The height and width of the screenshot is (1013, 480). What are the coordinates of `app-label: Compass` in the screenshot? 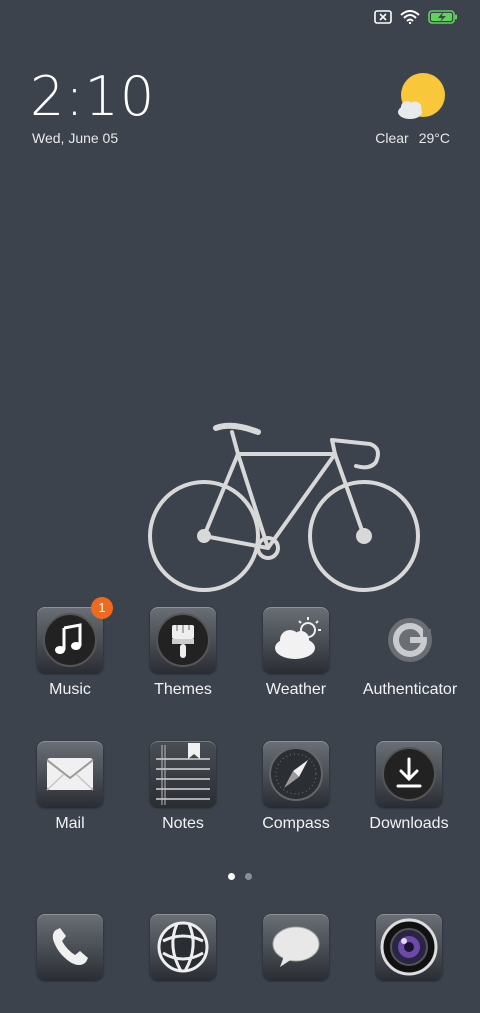 It's located at (296, 823).